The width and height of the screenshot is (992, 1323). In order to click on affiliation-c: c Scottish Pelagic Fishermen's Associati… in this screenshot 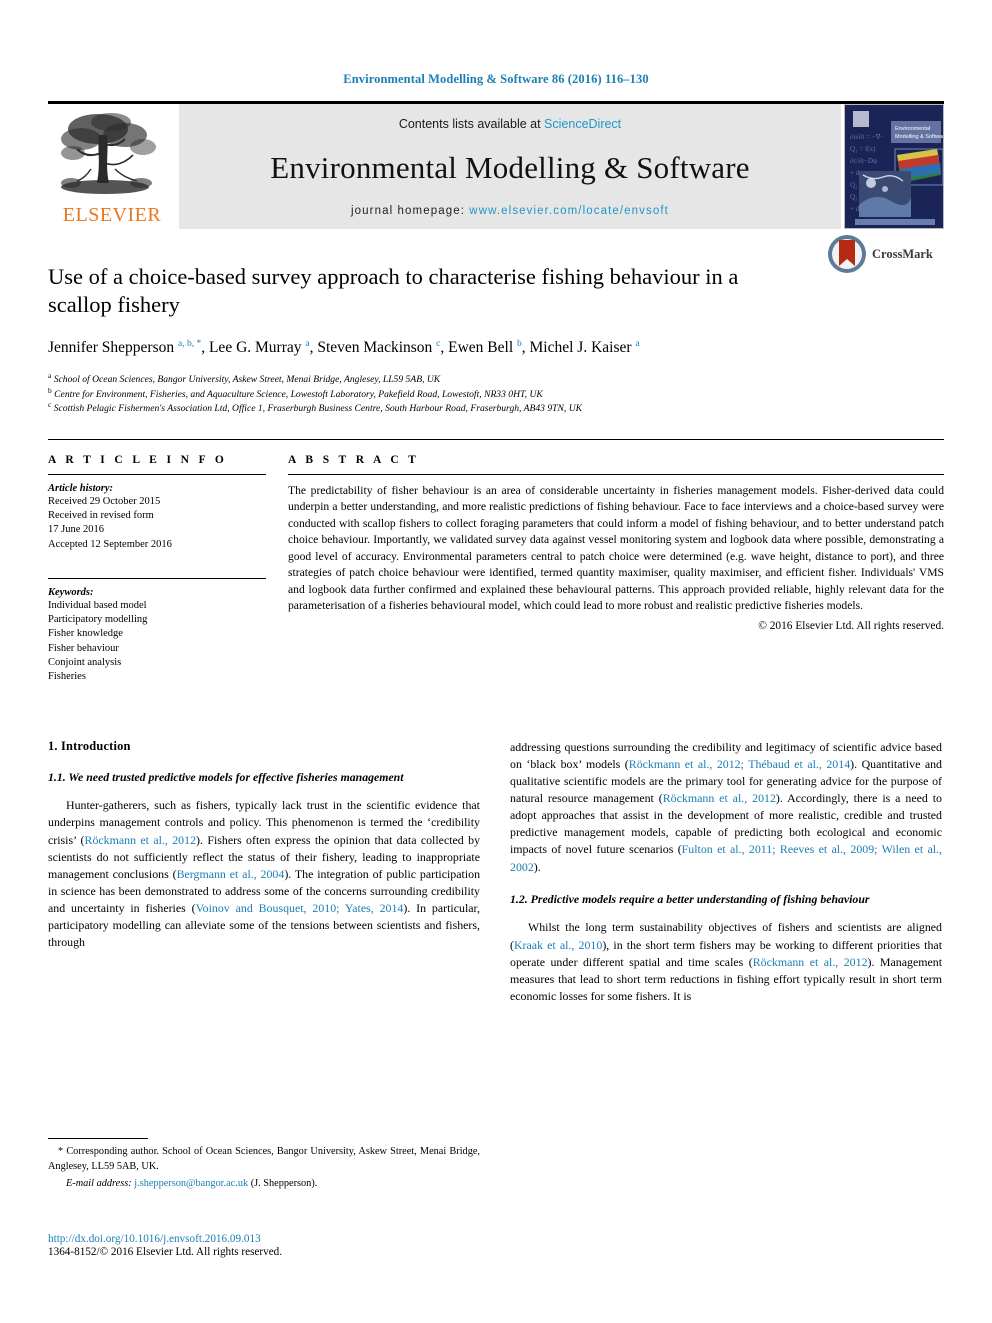, I will do `click(496, 408)`.